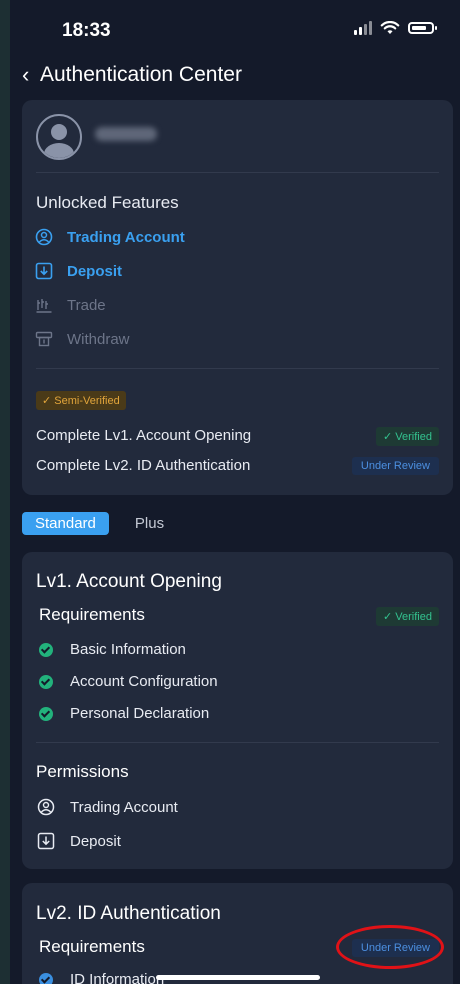  I want to click on avatar, so click(59, 137).